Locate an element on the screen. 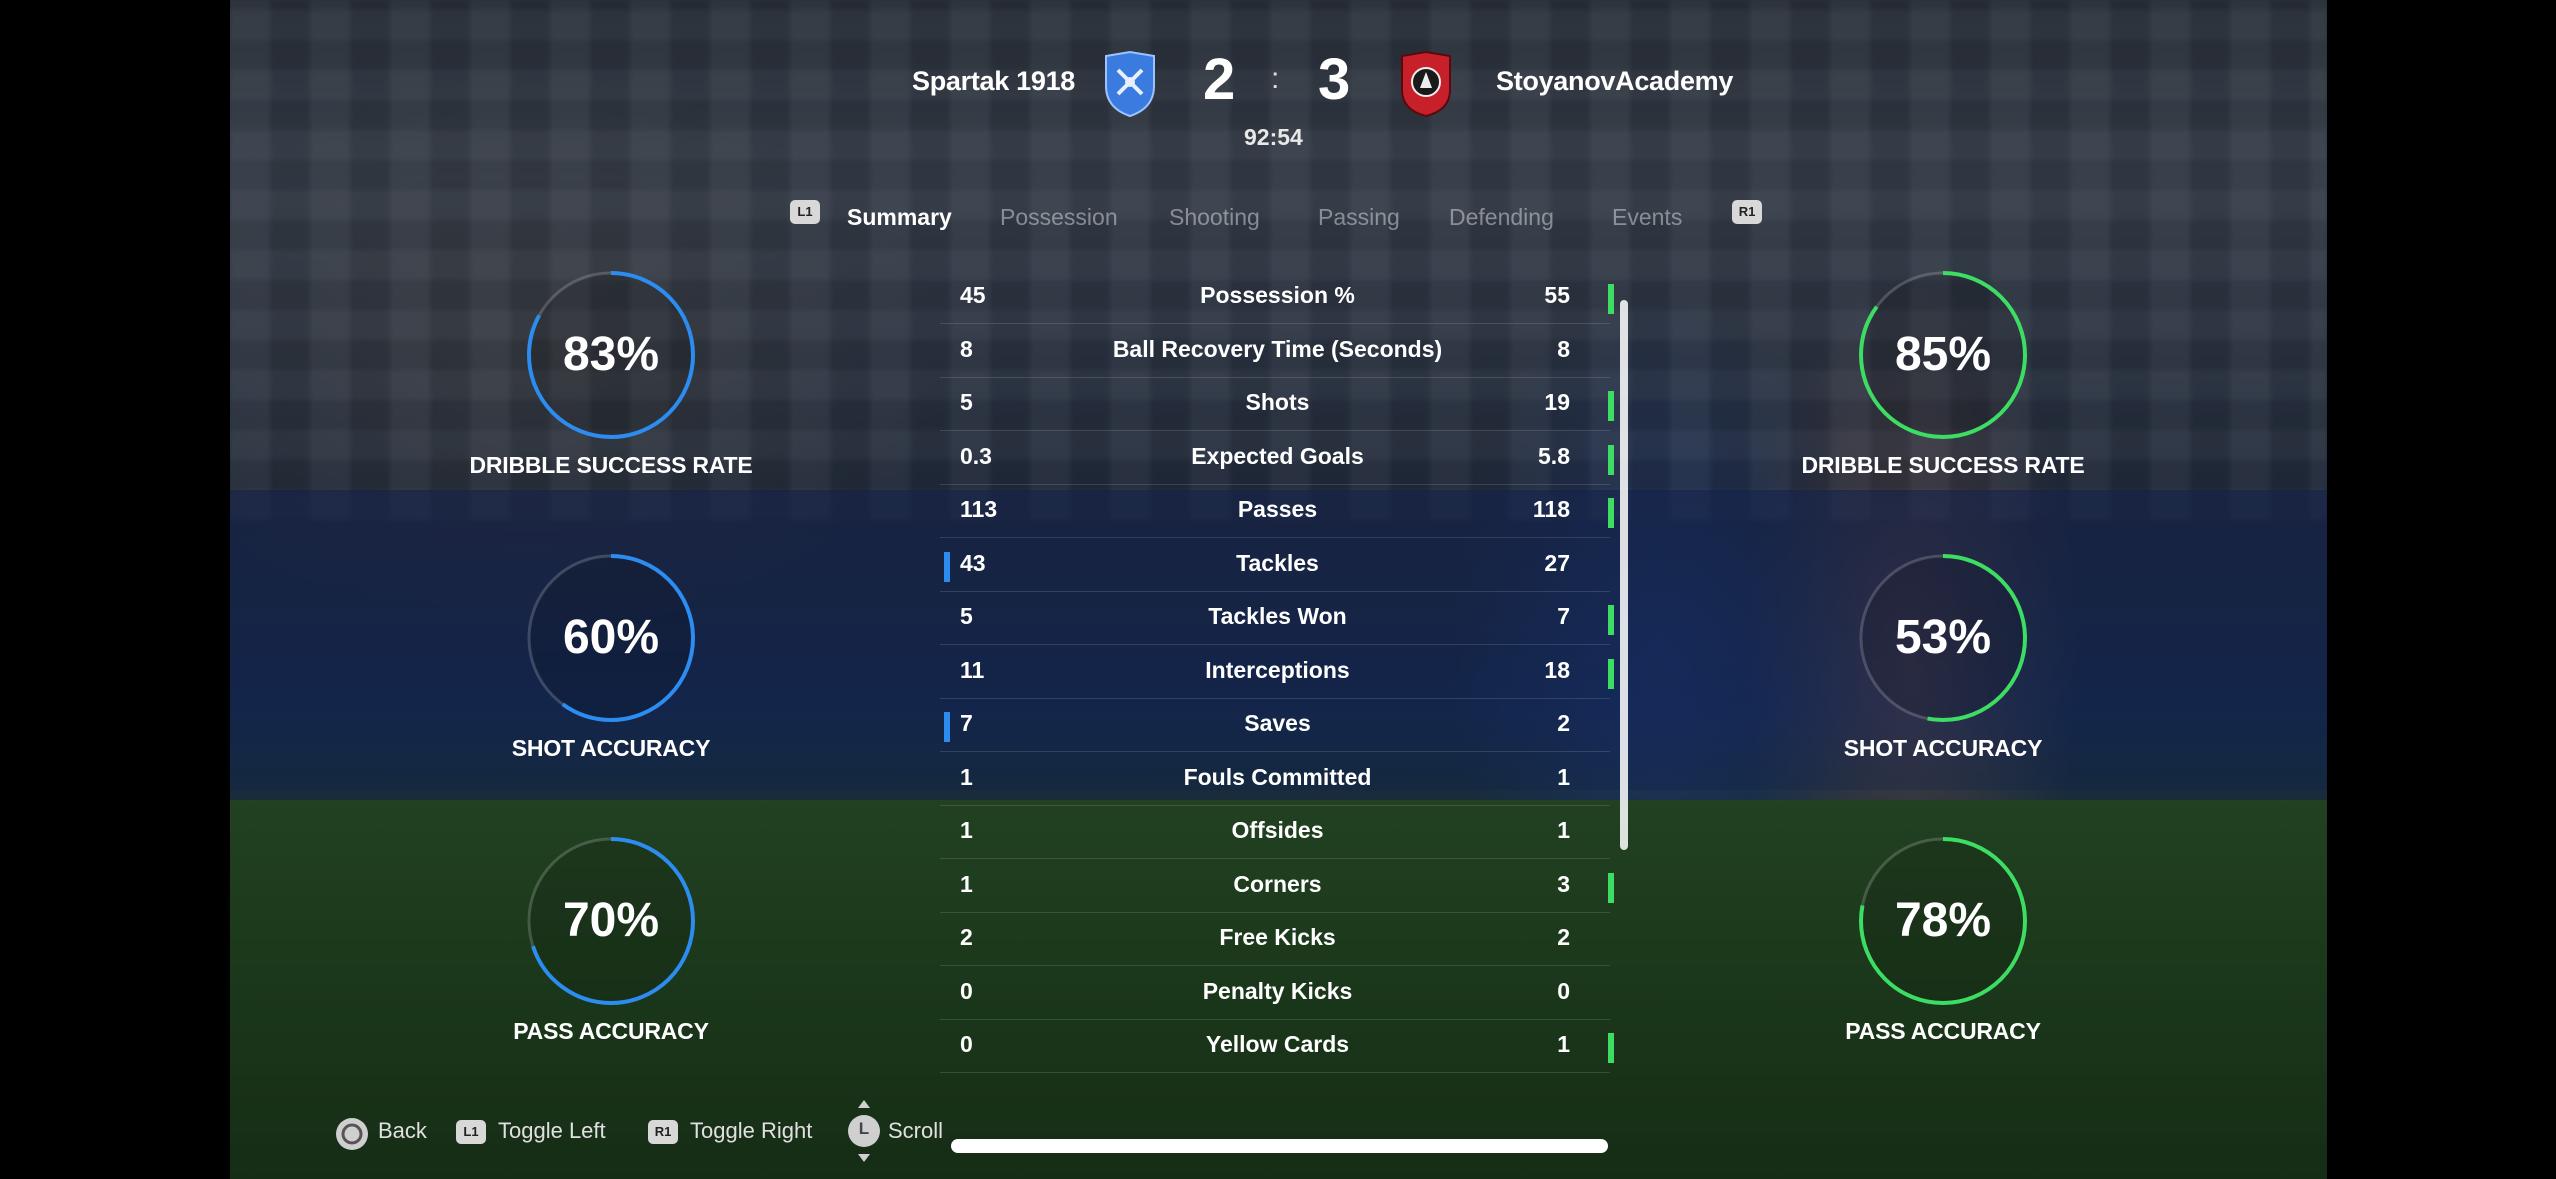 The height and width of the screenshot is (1179, 2556). scroll-stick-label: L is located at coordinates (864, 1128).